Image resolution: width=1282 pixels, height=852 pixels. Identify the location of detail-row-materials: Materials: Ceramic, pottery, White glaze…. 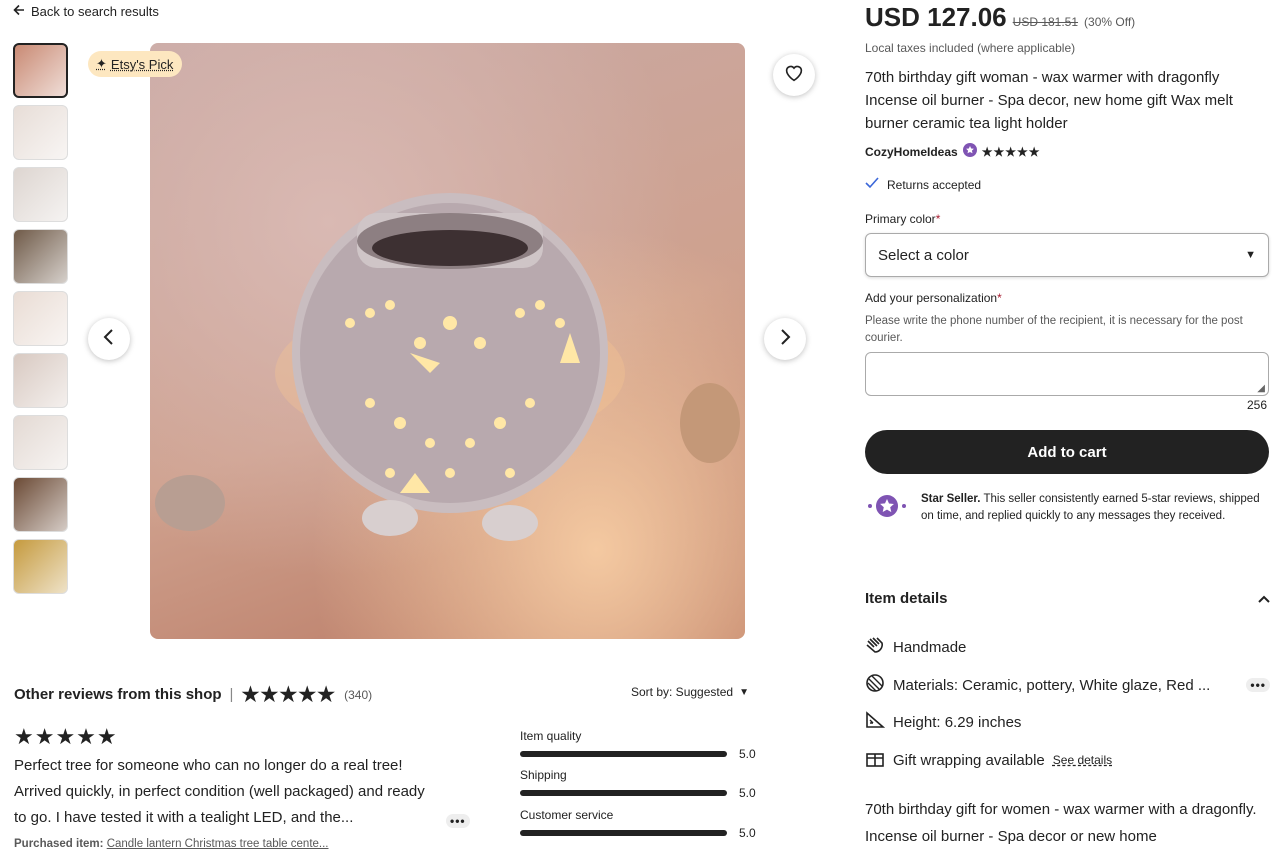
(1067, 685).